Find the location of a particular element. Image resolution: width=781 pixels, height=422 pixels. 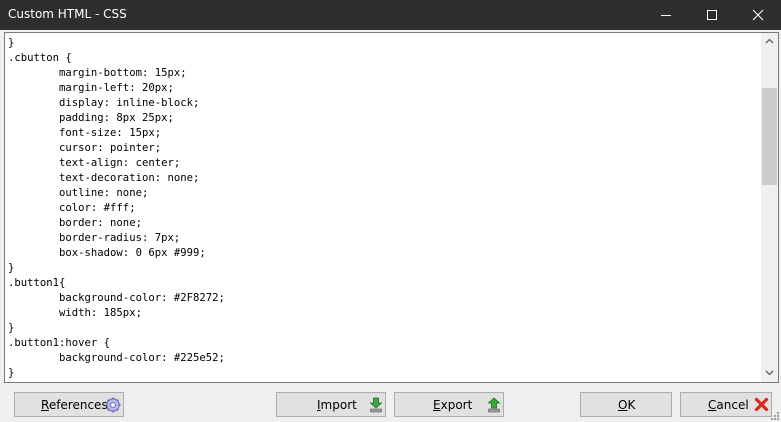

code-line: margin-left: 20px; is located at coordinates (91, 88).